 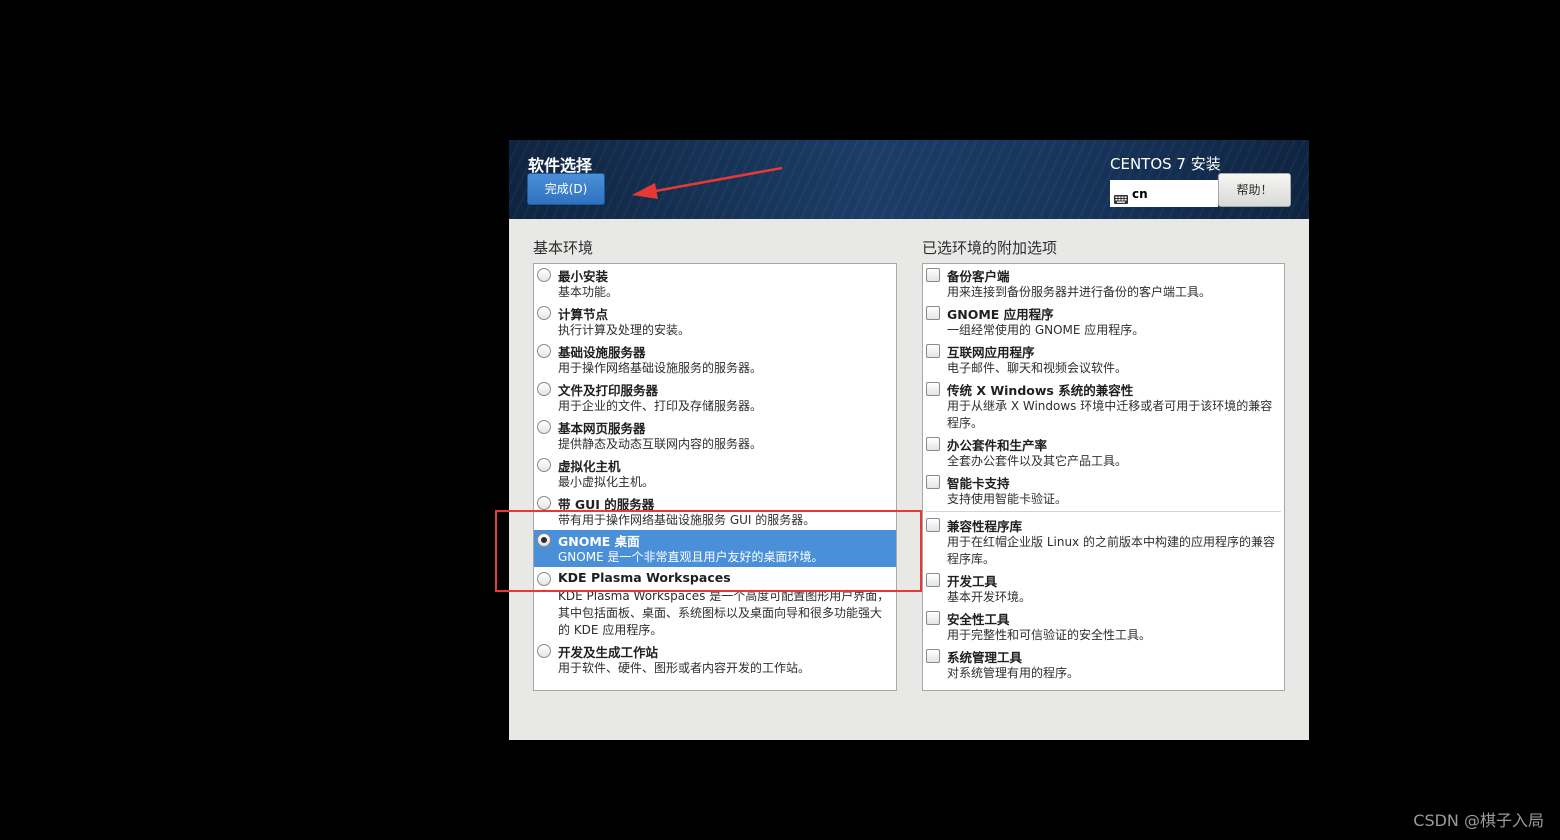 I want to click on addon-name: 智能卡支持, so click(x=978, y=483).